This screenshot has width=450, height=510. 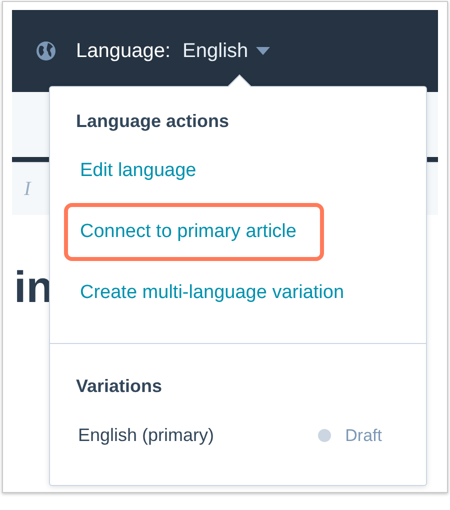 I want to click on variation-status: Draft, so click(x=363, y=436).